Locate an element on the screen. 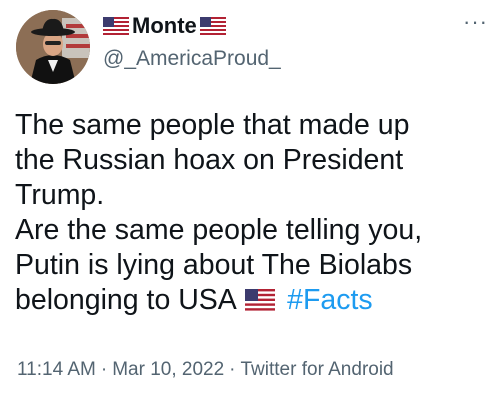  tweet-text-line: Trump. is located at coordinates (60, 195).